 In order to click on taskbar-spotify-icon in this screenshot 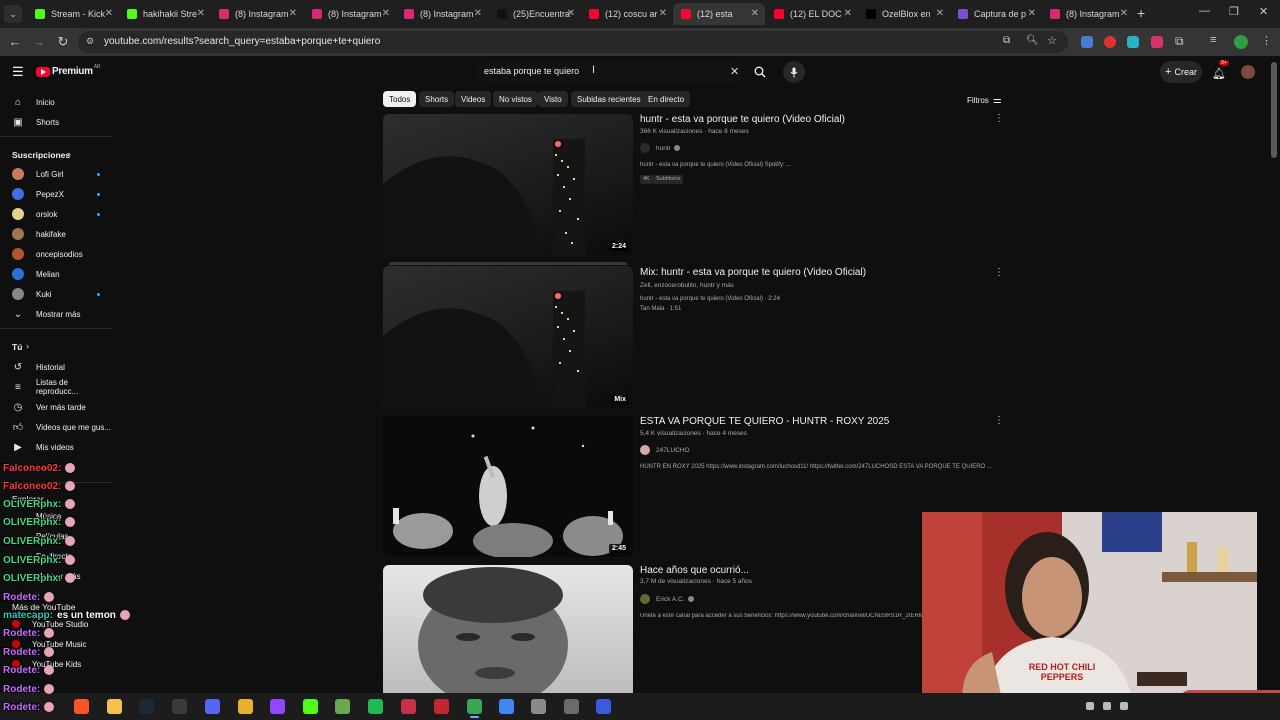, I will do `click(375, 706)`.